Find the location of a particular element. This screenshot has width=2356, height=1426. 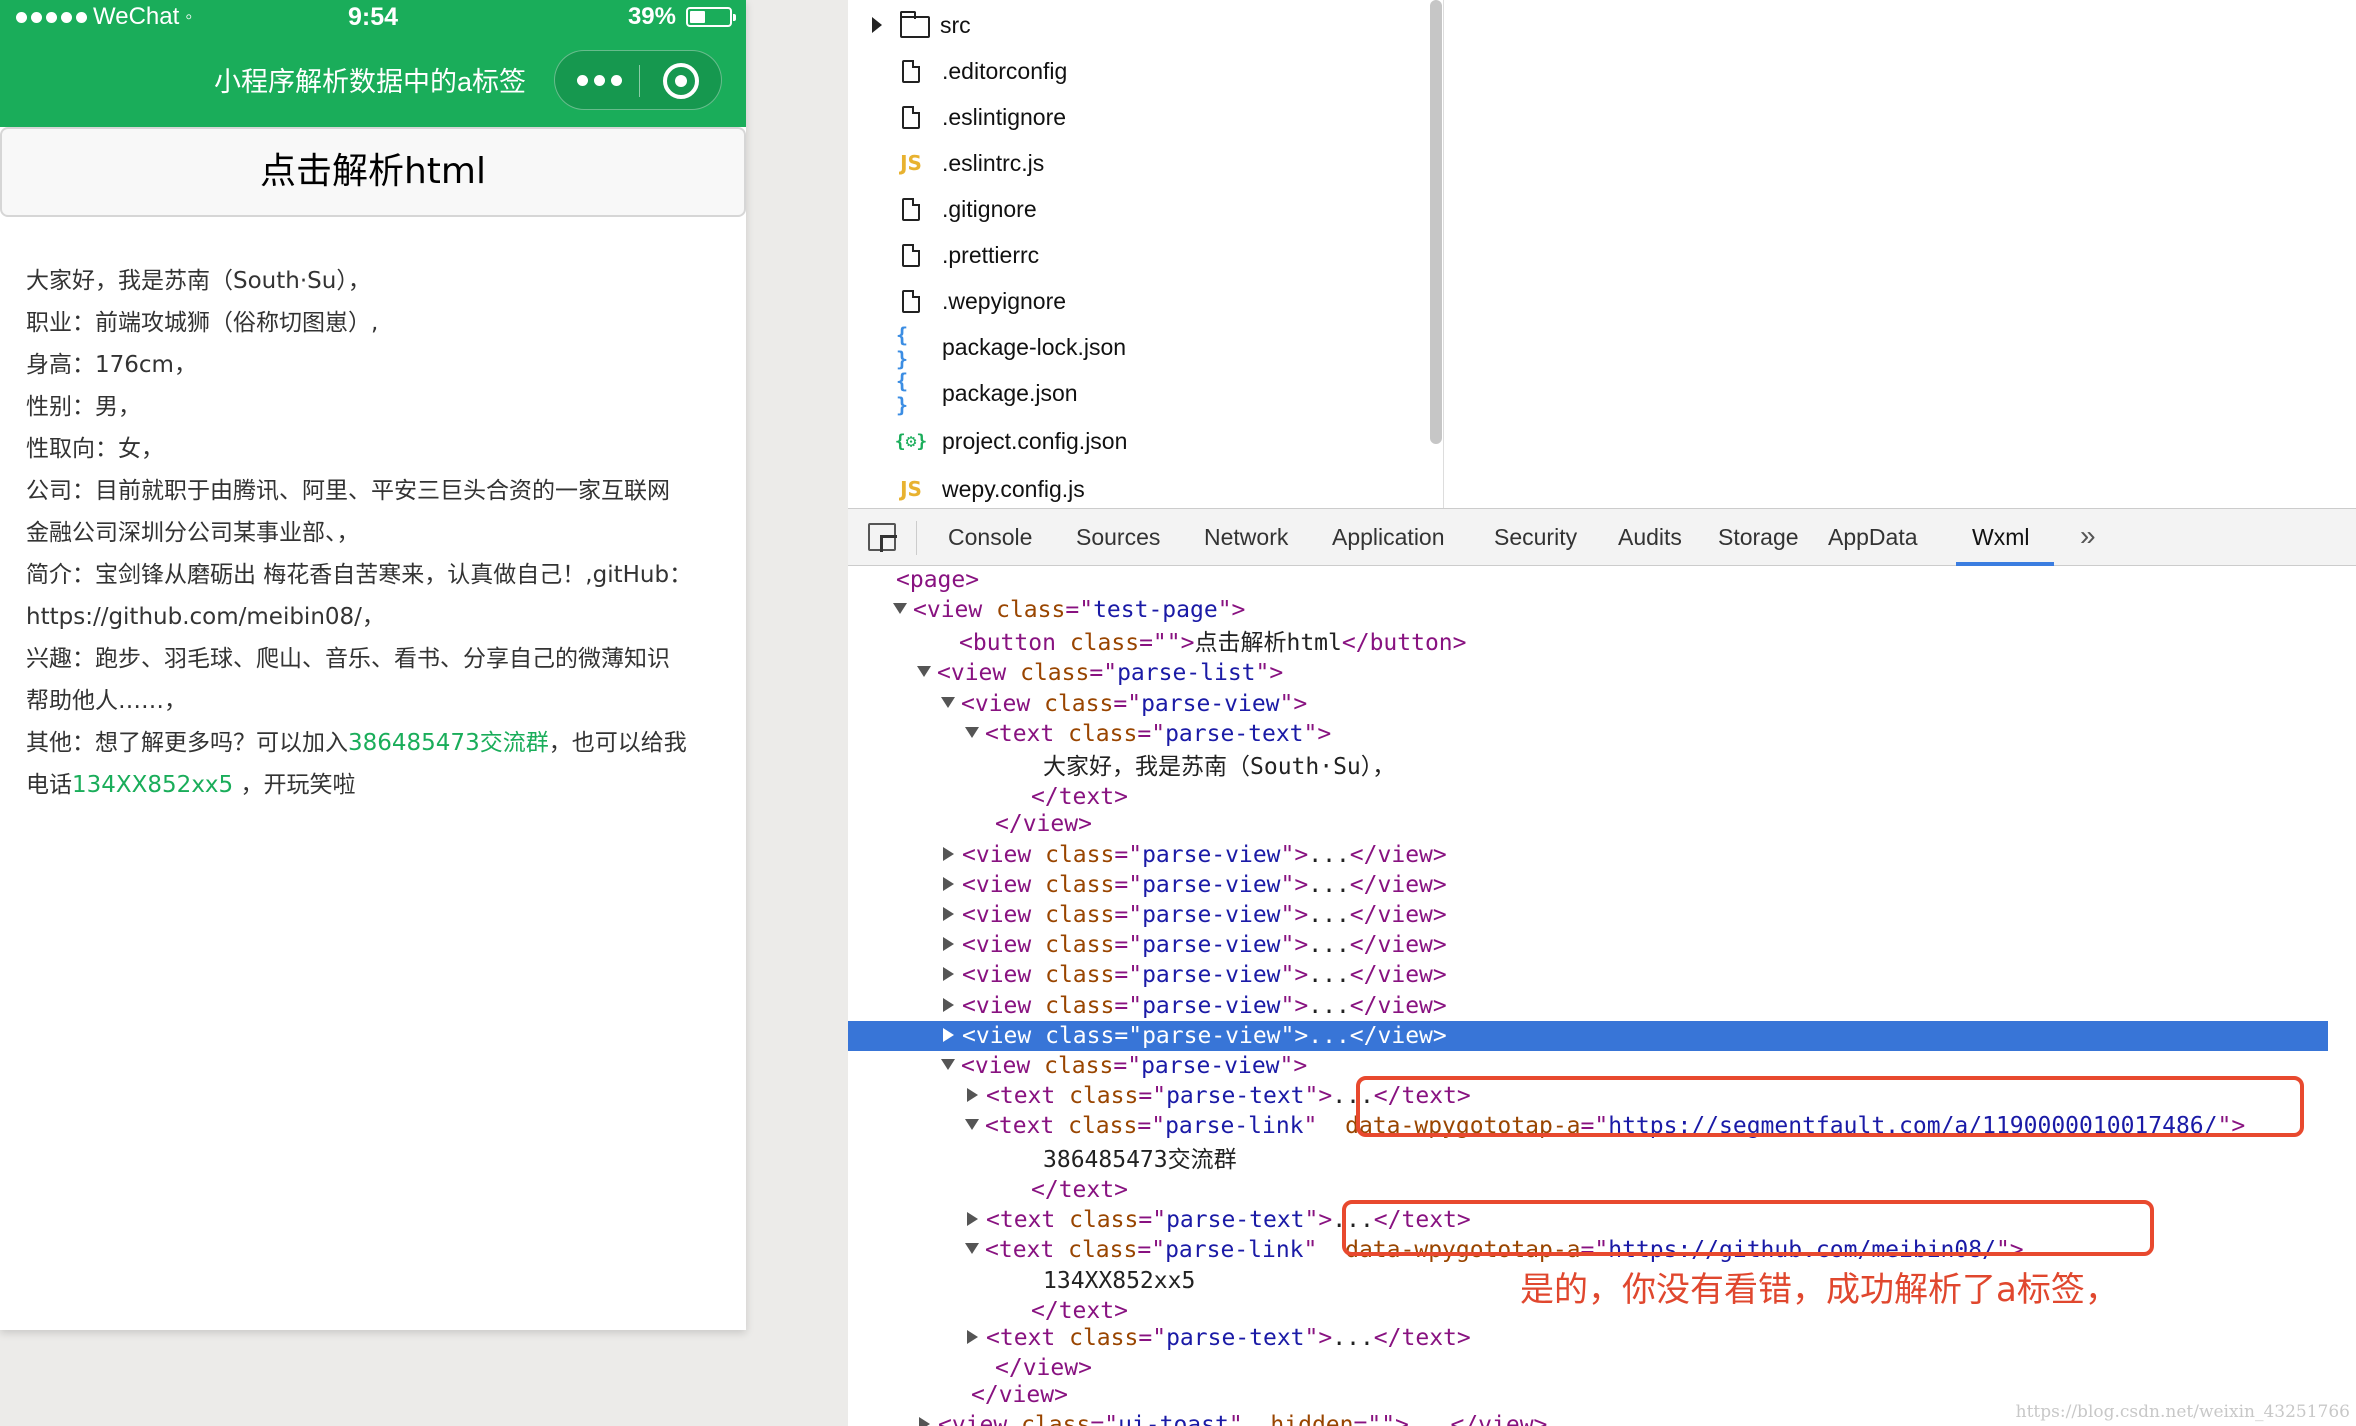

watermark: https://blog.csdn.net/weixin_43251766 is located at coordinates (2182, 1412).